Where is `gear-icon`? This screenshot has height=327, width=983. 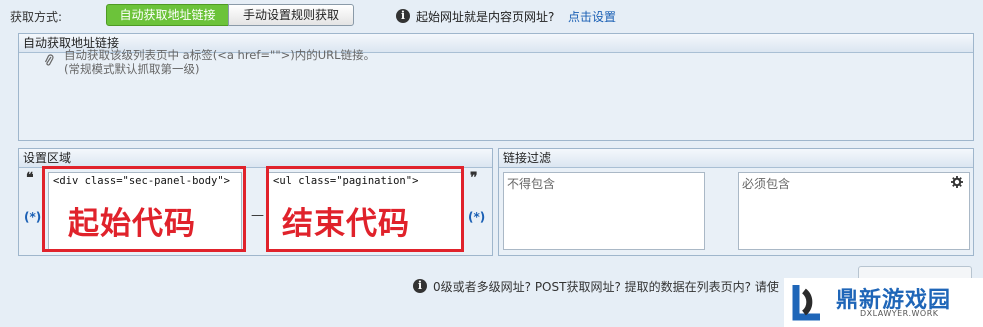
gear-icon is located at coordinates (957, 184).